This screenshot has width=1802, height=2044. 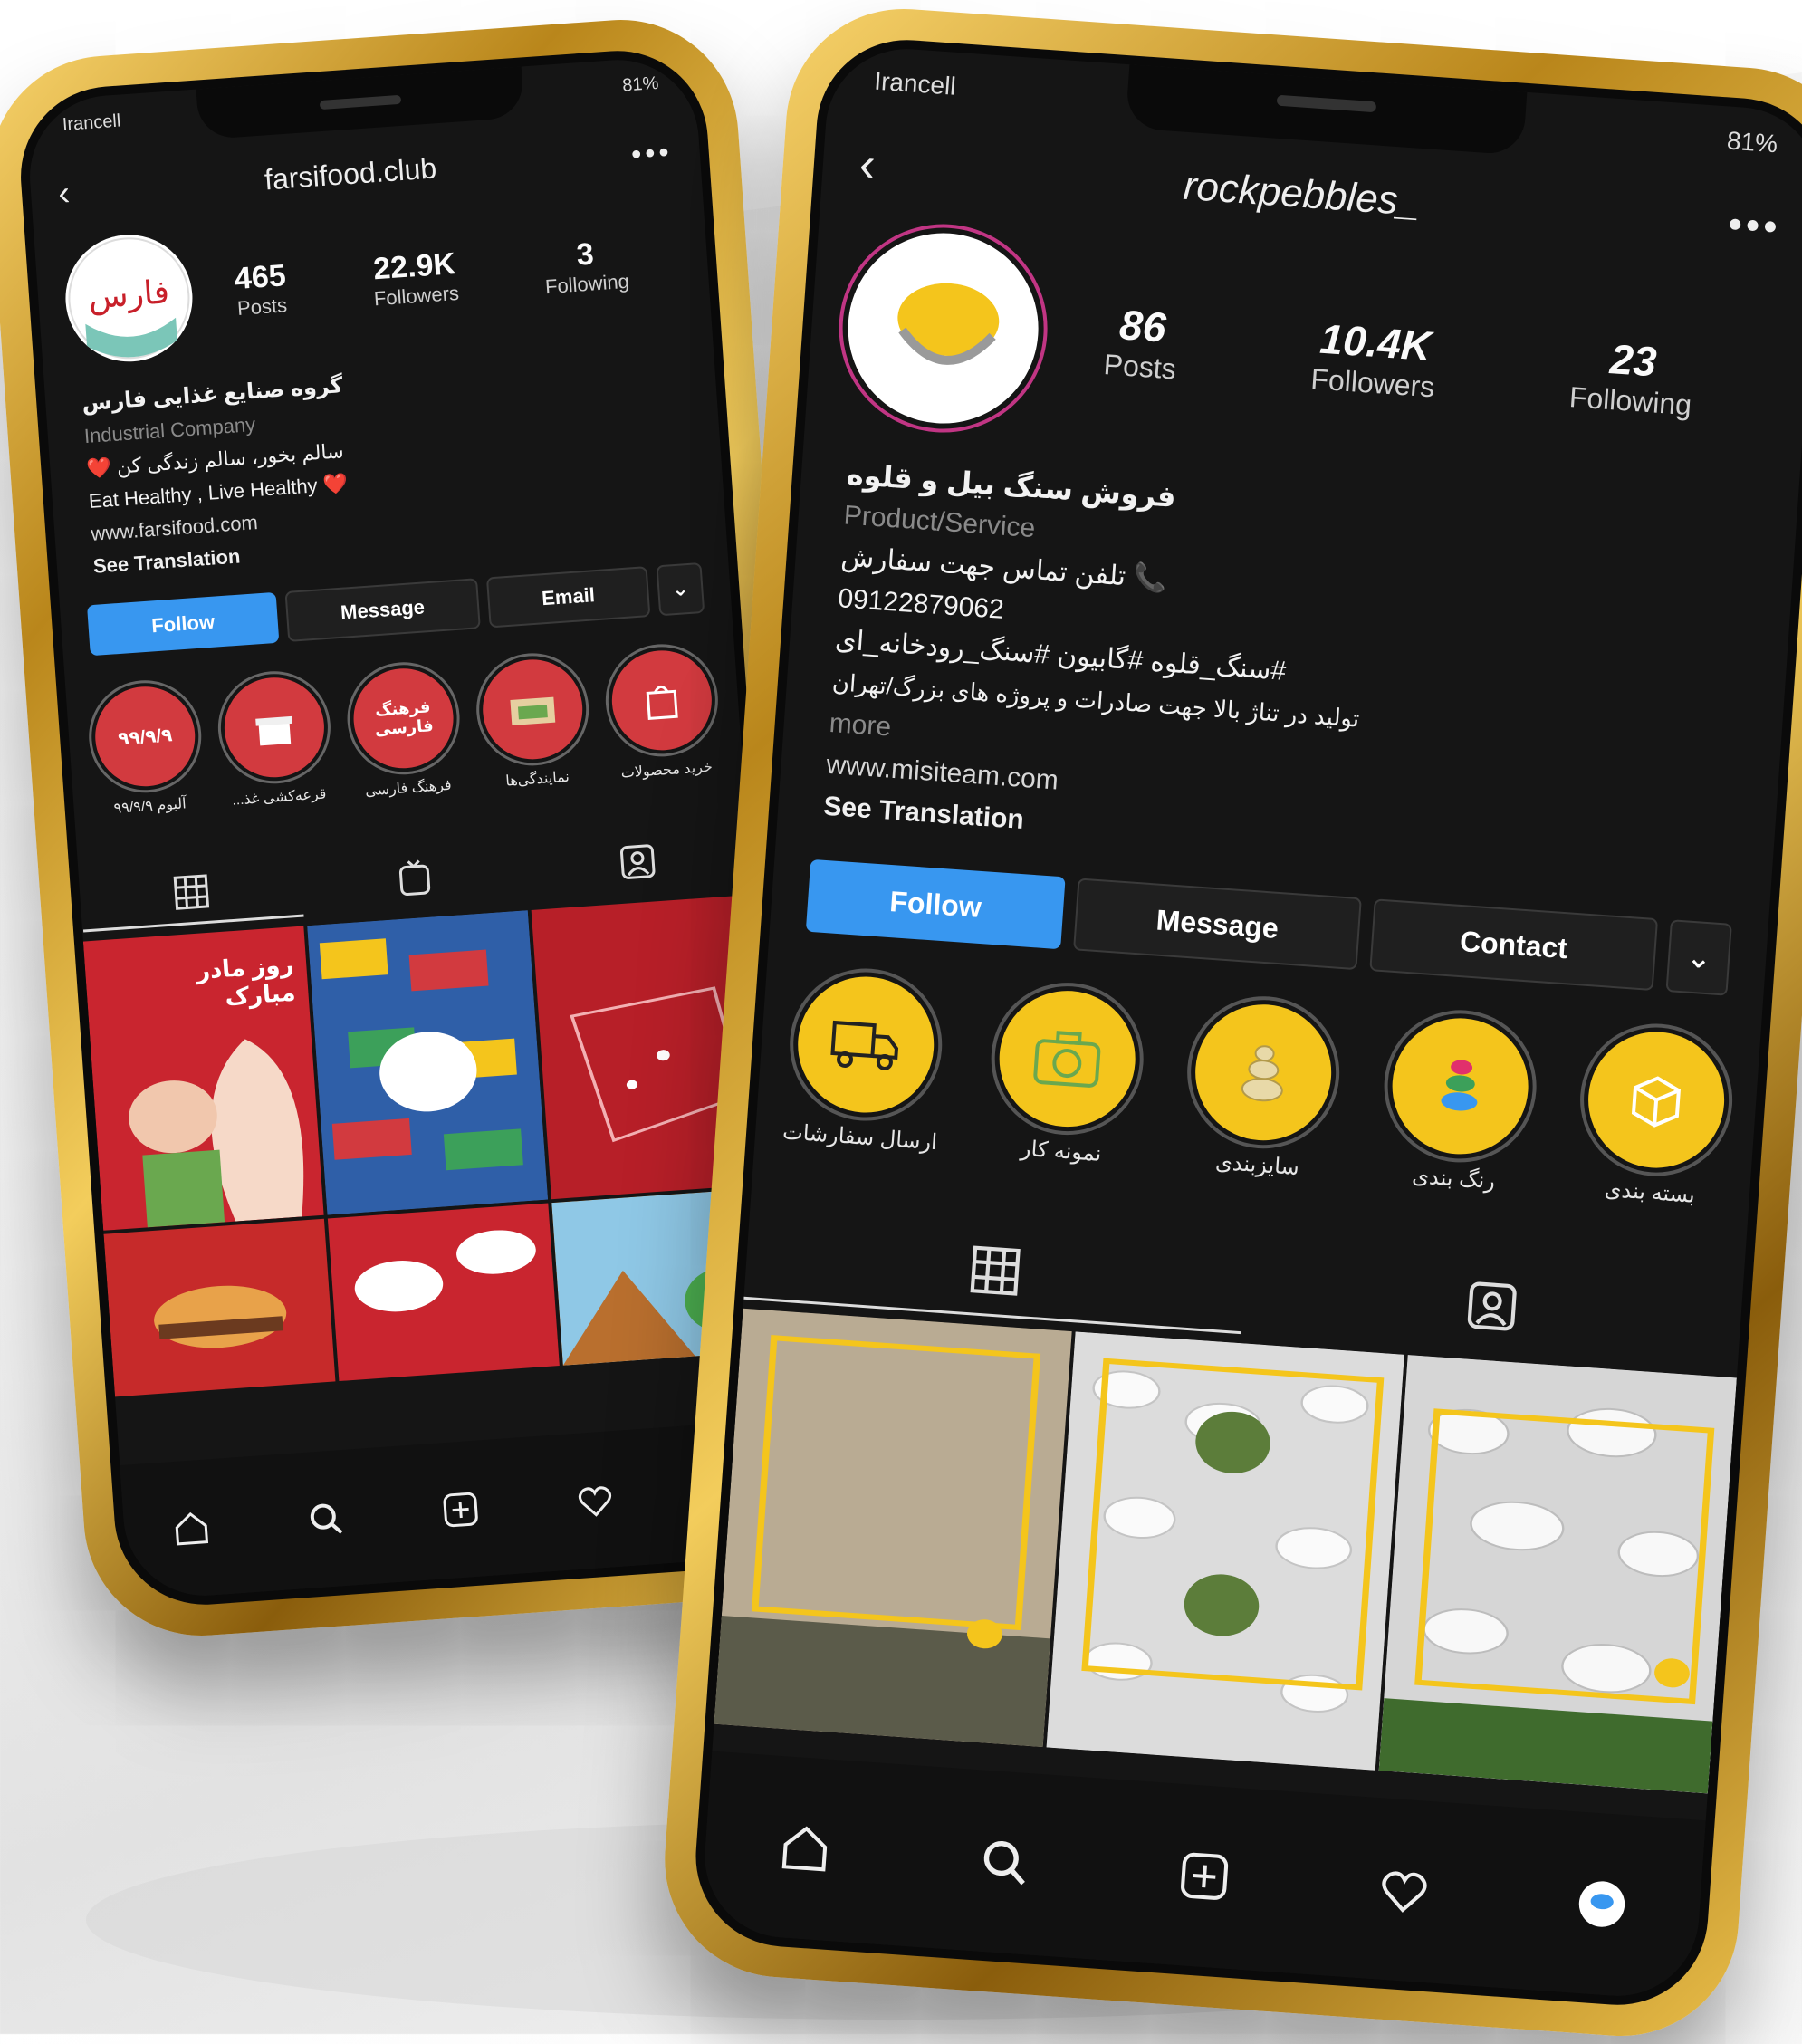 I want to click on camera-icon, so click(x=1067, y=1059).